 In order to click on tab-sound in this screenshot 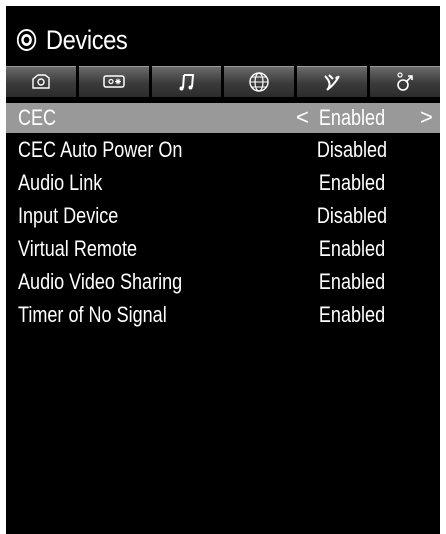, I will do `click(186, 81)`.